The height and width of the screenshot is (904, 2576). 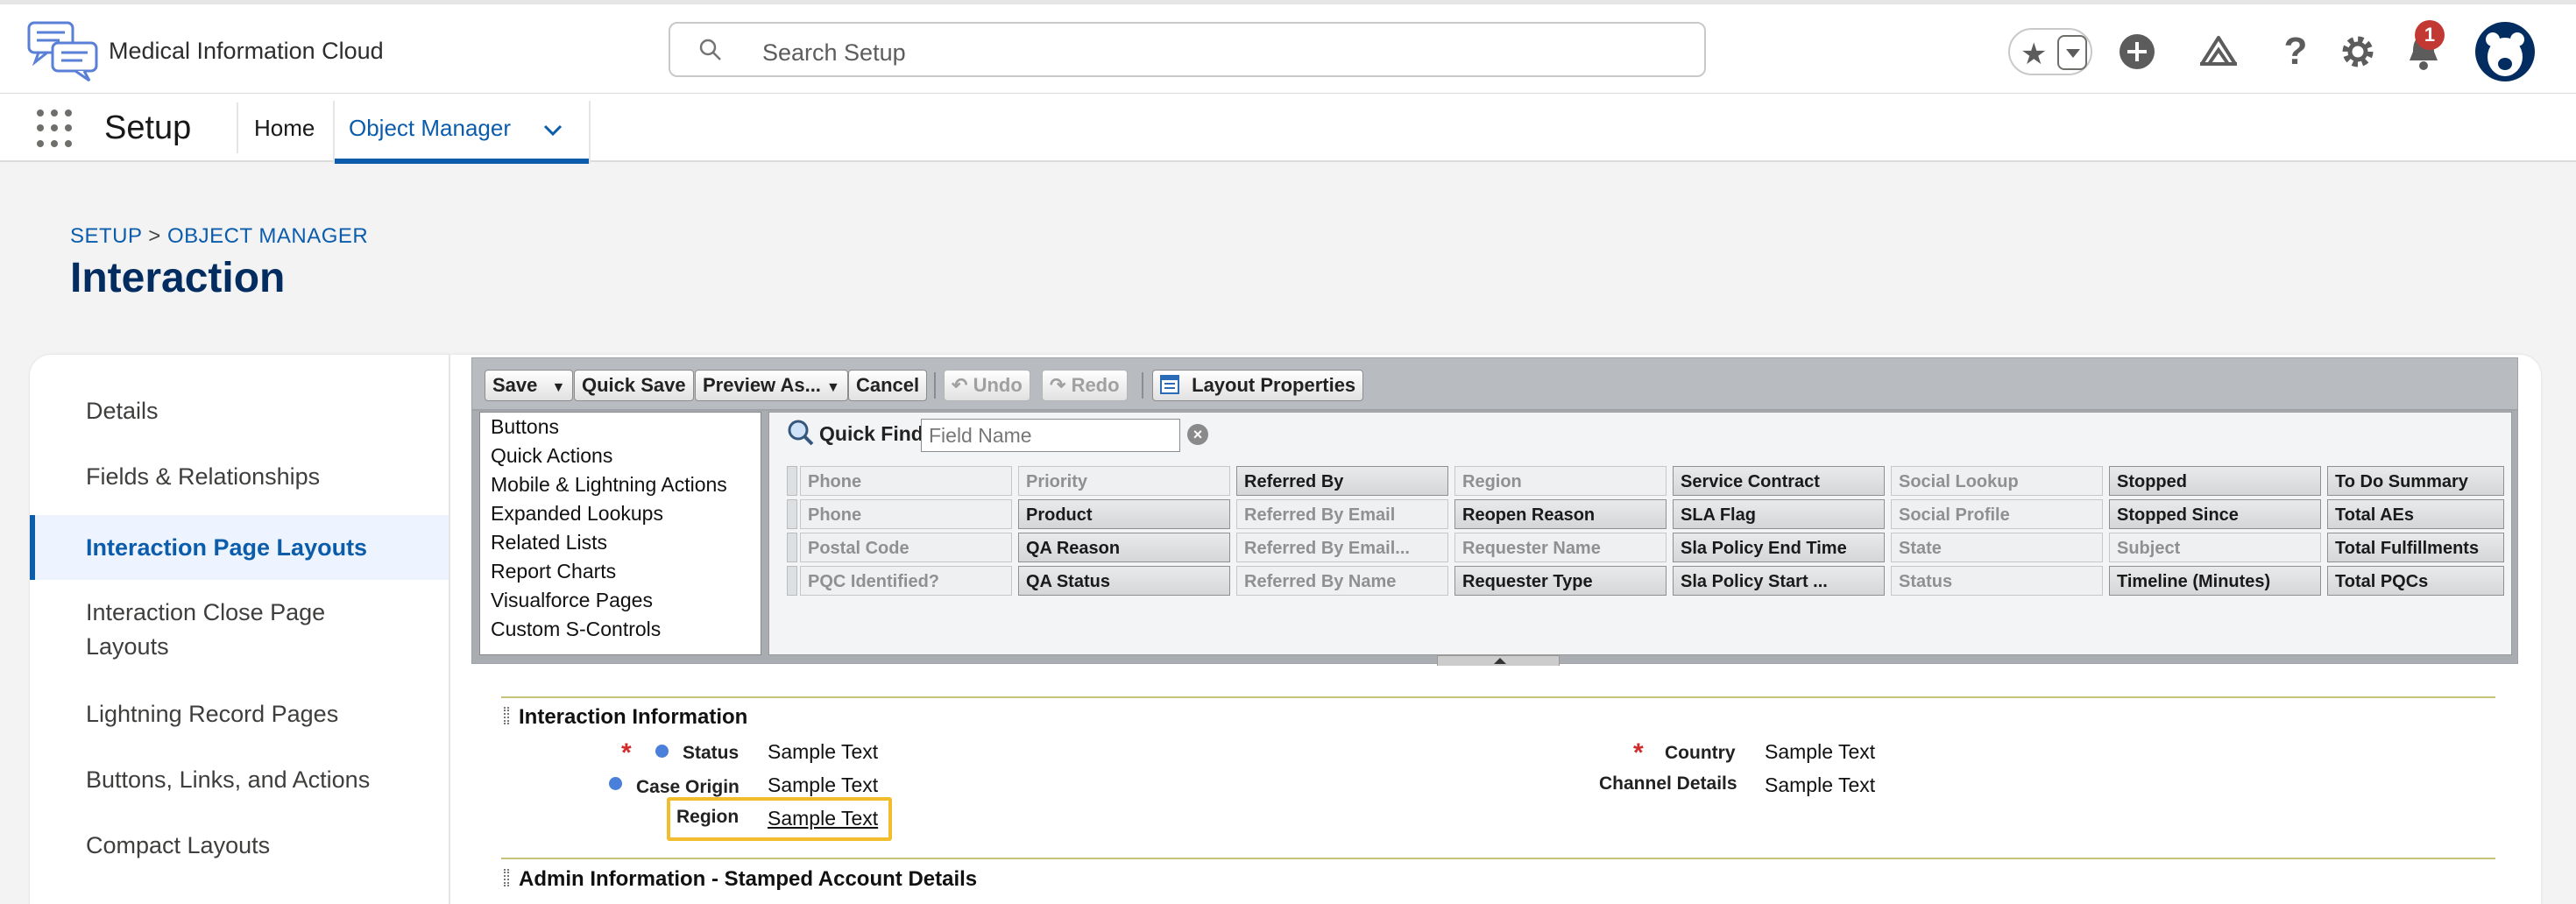 What do you see at coordinates (1498, 697) in the screenshot?
I see `section-divider` at bounding box center [1498, 697].